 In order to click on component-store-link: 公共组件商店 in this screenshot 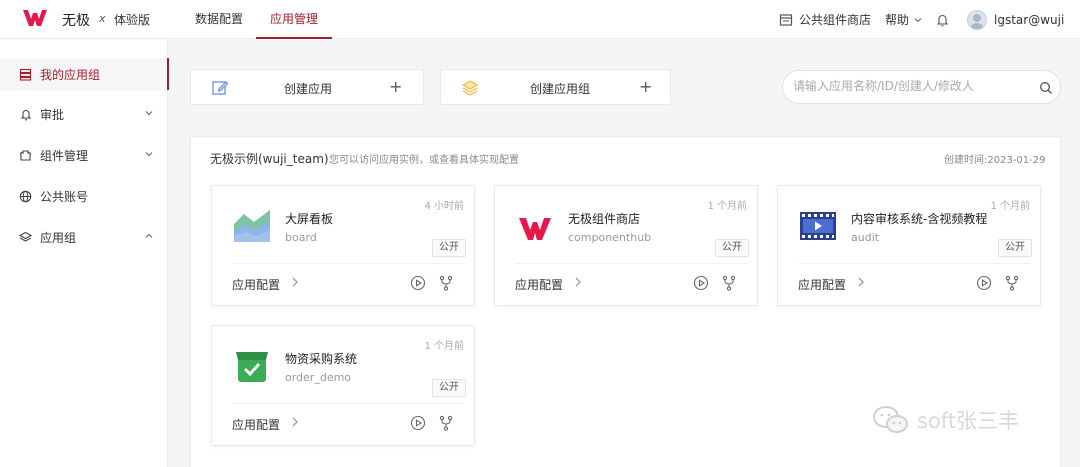, I will do `click(825, 19)`.